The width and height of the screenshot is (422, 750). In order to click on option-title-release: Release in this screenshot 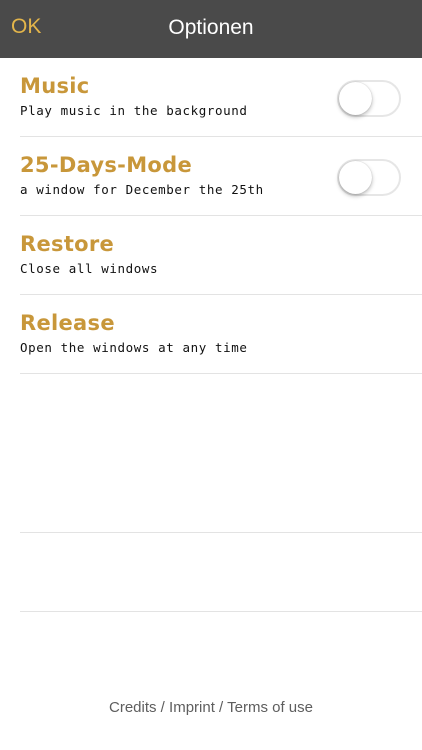, I will do `click(67, 323)`.